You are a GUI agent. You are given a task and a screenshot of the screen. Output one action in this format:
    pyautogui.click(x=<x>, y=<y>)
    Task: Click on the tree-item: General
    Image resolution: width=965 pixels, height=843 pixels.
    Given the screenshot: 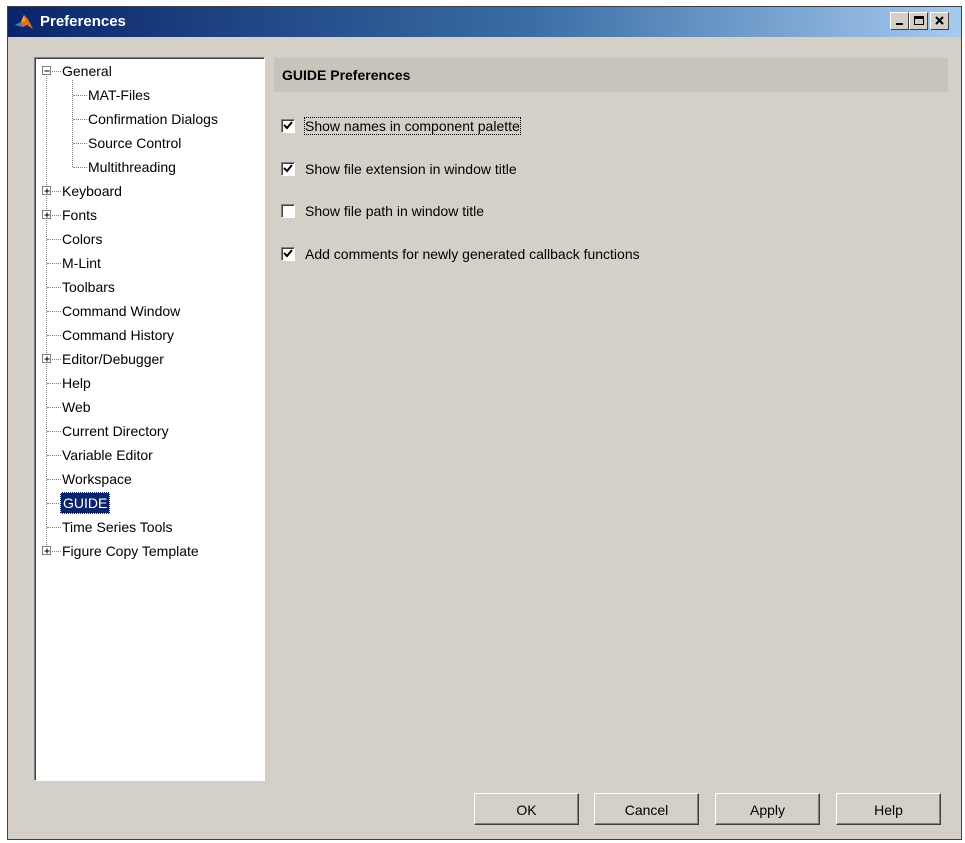 What is the action you would take?
    pyautogui.click(x=149, y=71)
    